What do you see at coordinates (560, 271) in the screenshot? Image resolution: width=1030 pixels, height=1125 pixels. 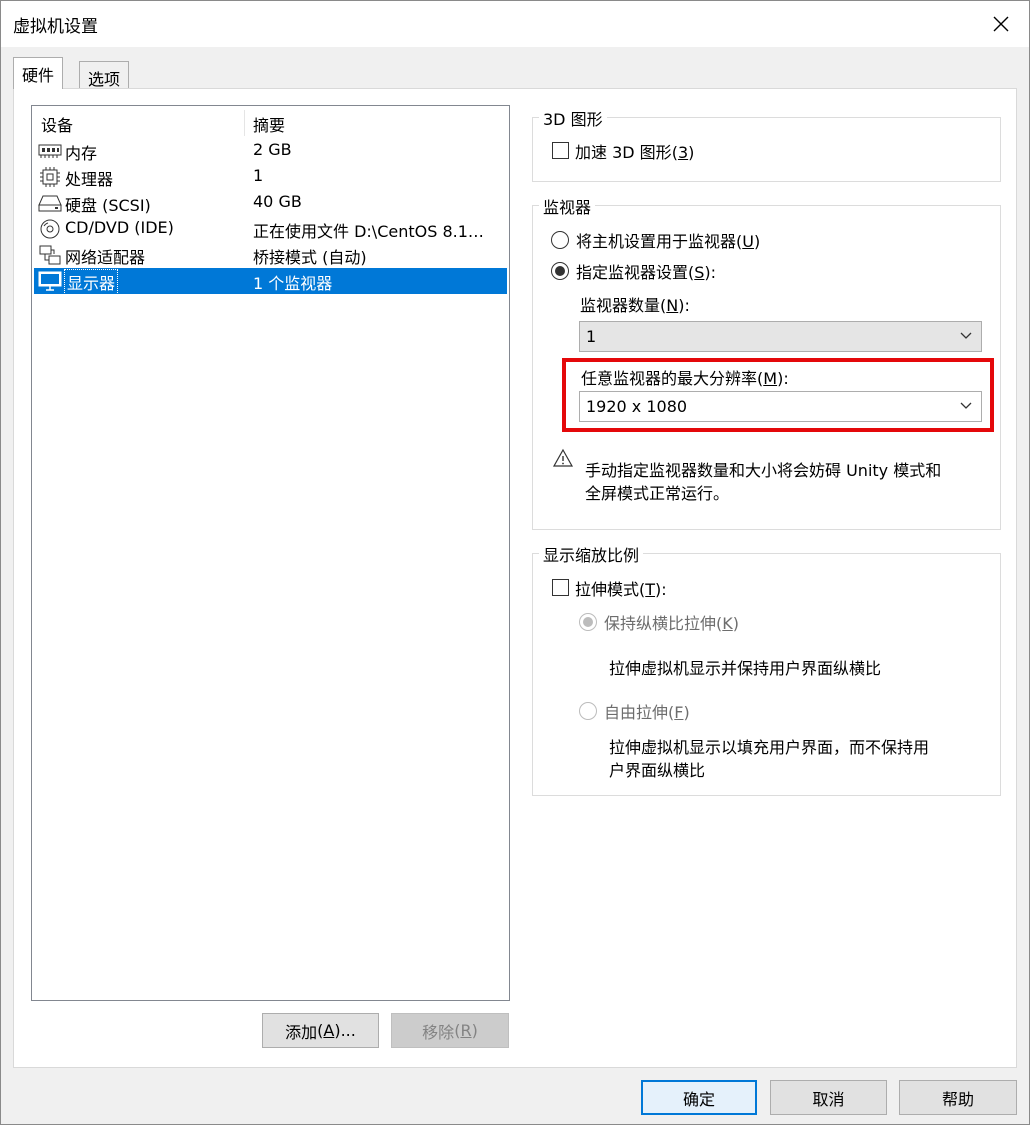 I see `specify-monitor-radio` at bounding box center [560, 271].